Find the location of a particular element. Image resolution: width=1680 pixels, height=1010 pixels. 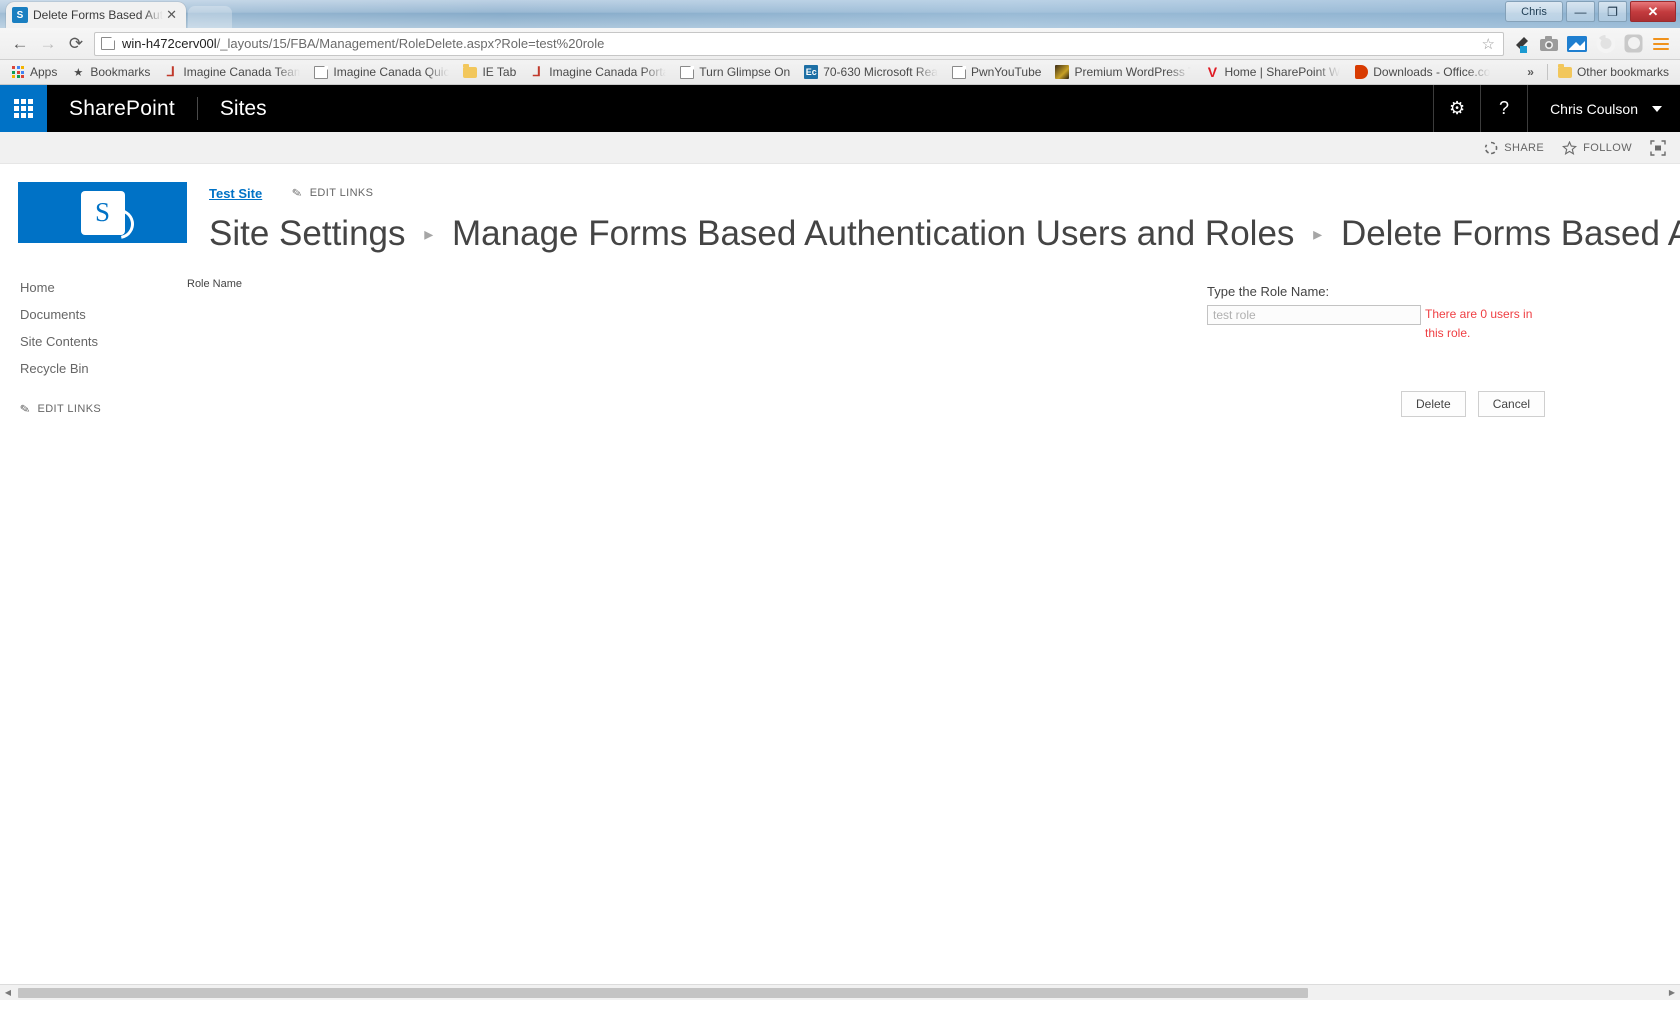

edit-links-sidebar-button: ✎ EDIT LINKS is located at coordinates (103, 409).